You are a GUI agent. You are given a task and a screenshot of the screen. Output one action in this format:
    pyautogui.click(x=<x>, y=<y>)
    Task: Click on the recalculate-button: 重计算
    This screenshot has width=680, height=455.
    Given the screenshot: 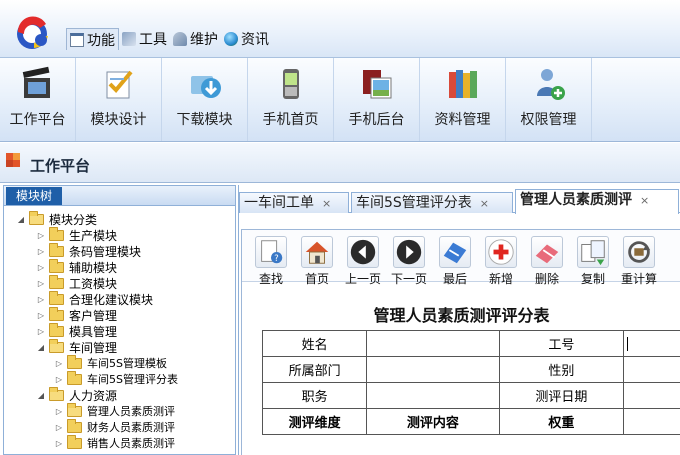 What is the action you would take?
    pyautogui.click(x=639, y=261)
    